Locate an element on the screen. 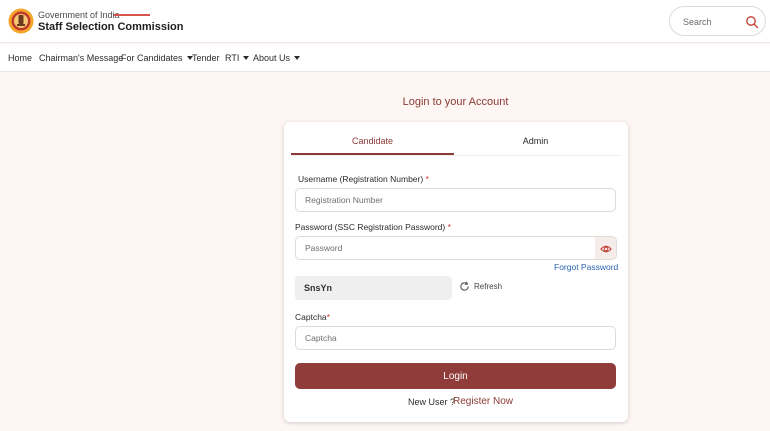 The height and width of the screenshot is (431, 770). refresh-captcha-button: Refresh is located at coordinates (480, 286).